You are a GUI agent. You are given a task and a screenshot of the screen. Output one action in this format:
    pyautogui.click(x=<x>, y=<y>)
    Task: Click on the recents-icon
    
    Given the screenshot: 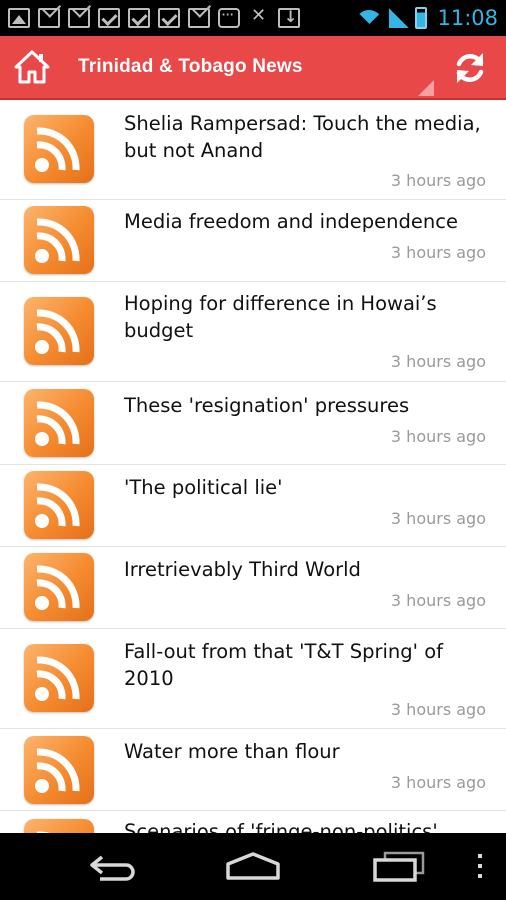 What is the action you would take?
    pyautogui.click(x=399, y=866)
    